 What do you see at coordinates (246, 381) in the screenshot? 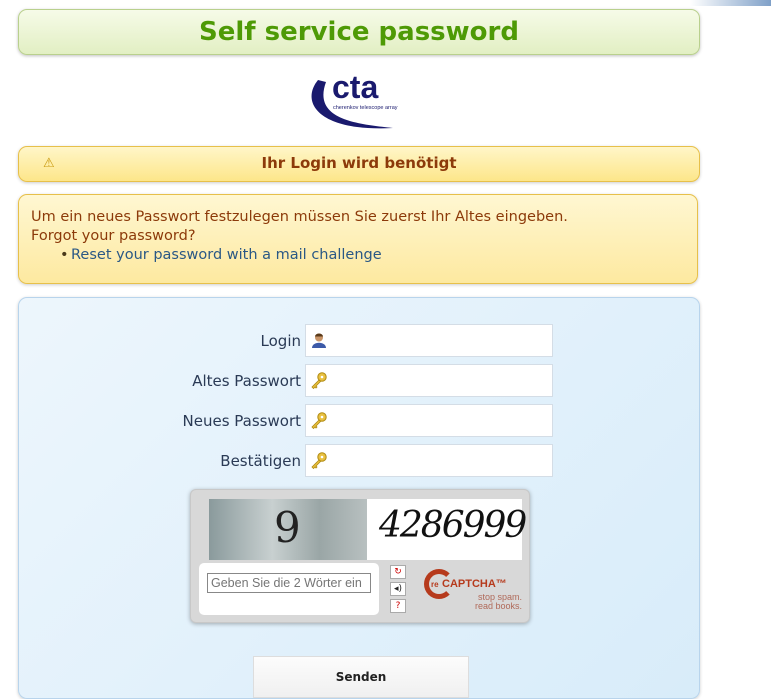
I see `old-password-label: Altes Passwort` at bounding box center [246, 381].